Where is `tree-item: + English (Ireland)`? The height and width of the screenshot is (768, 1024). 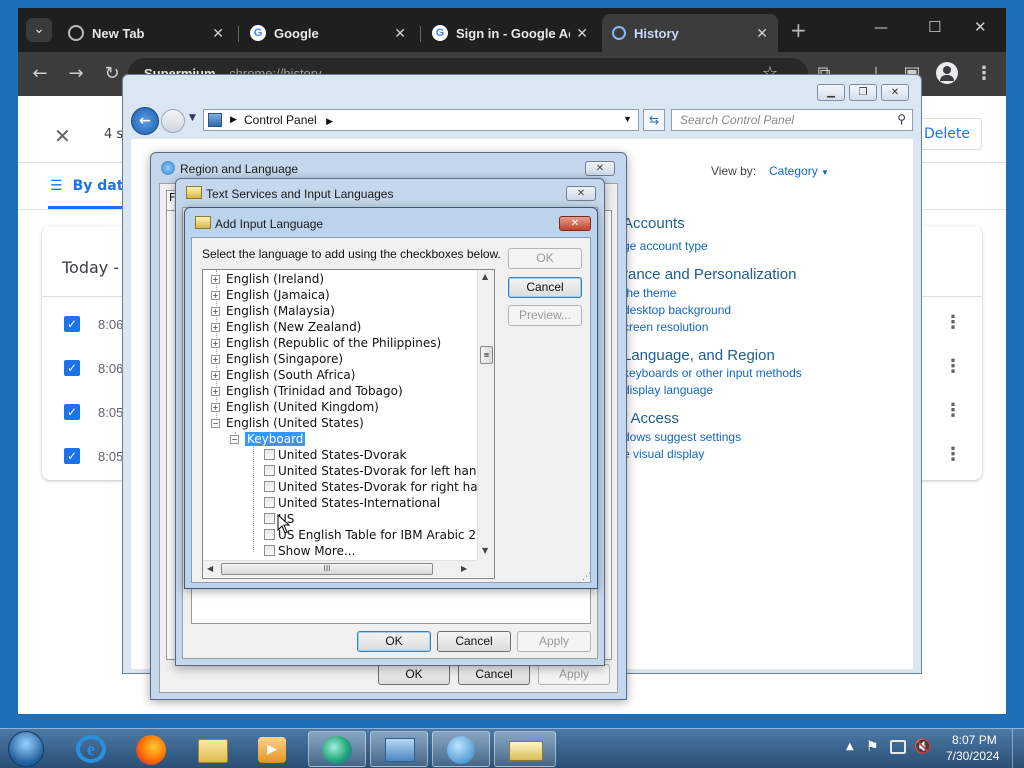
tree-item: + English (Ireland) is located at coordinates (267, 279).